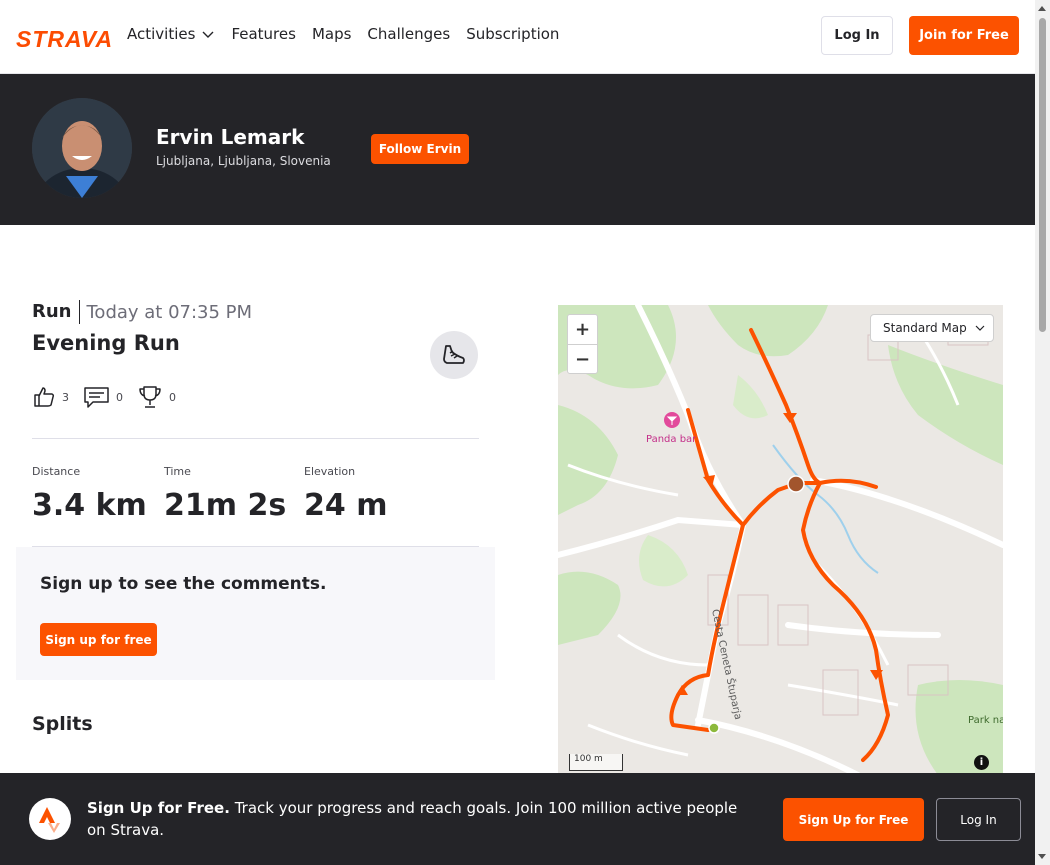 The image size is (1050, 865). Describe the element at coordinates (225, 505) in the screenshot. I see `stat-time-value: 21m 2s` at that location.